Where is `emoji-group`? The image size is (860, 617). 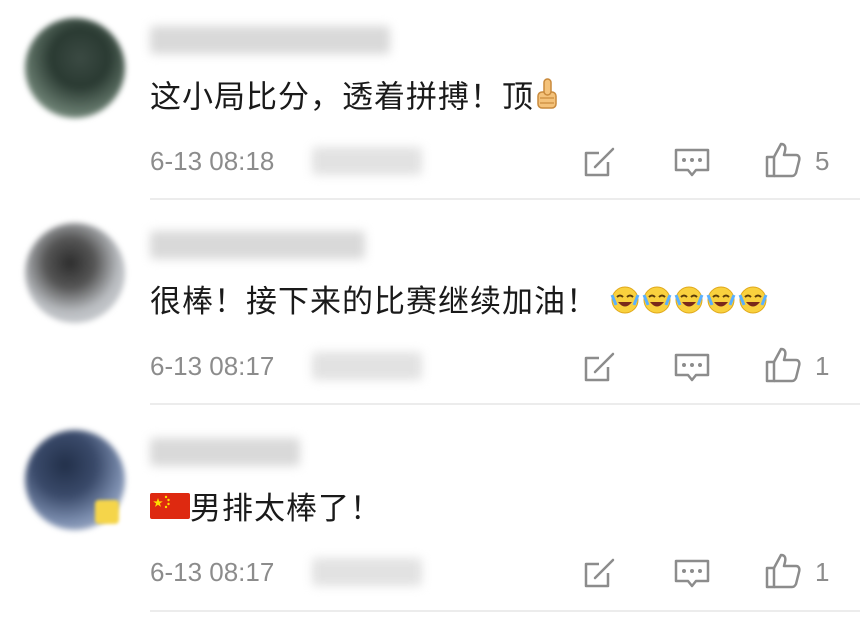 emoji-group is located at coordinates (689, 302).